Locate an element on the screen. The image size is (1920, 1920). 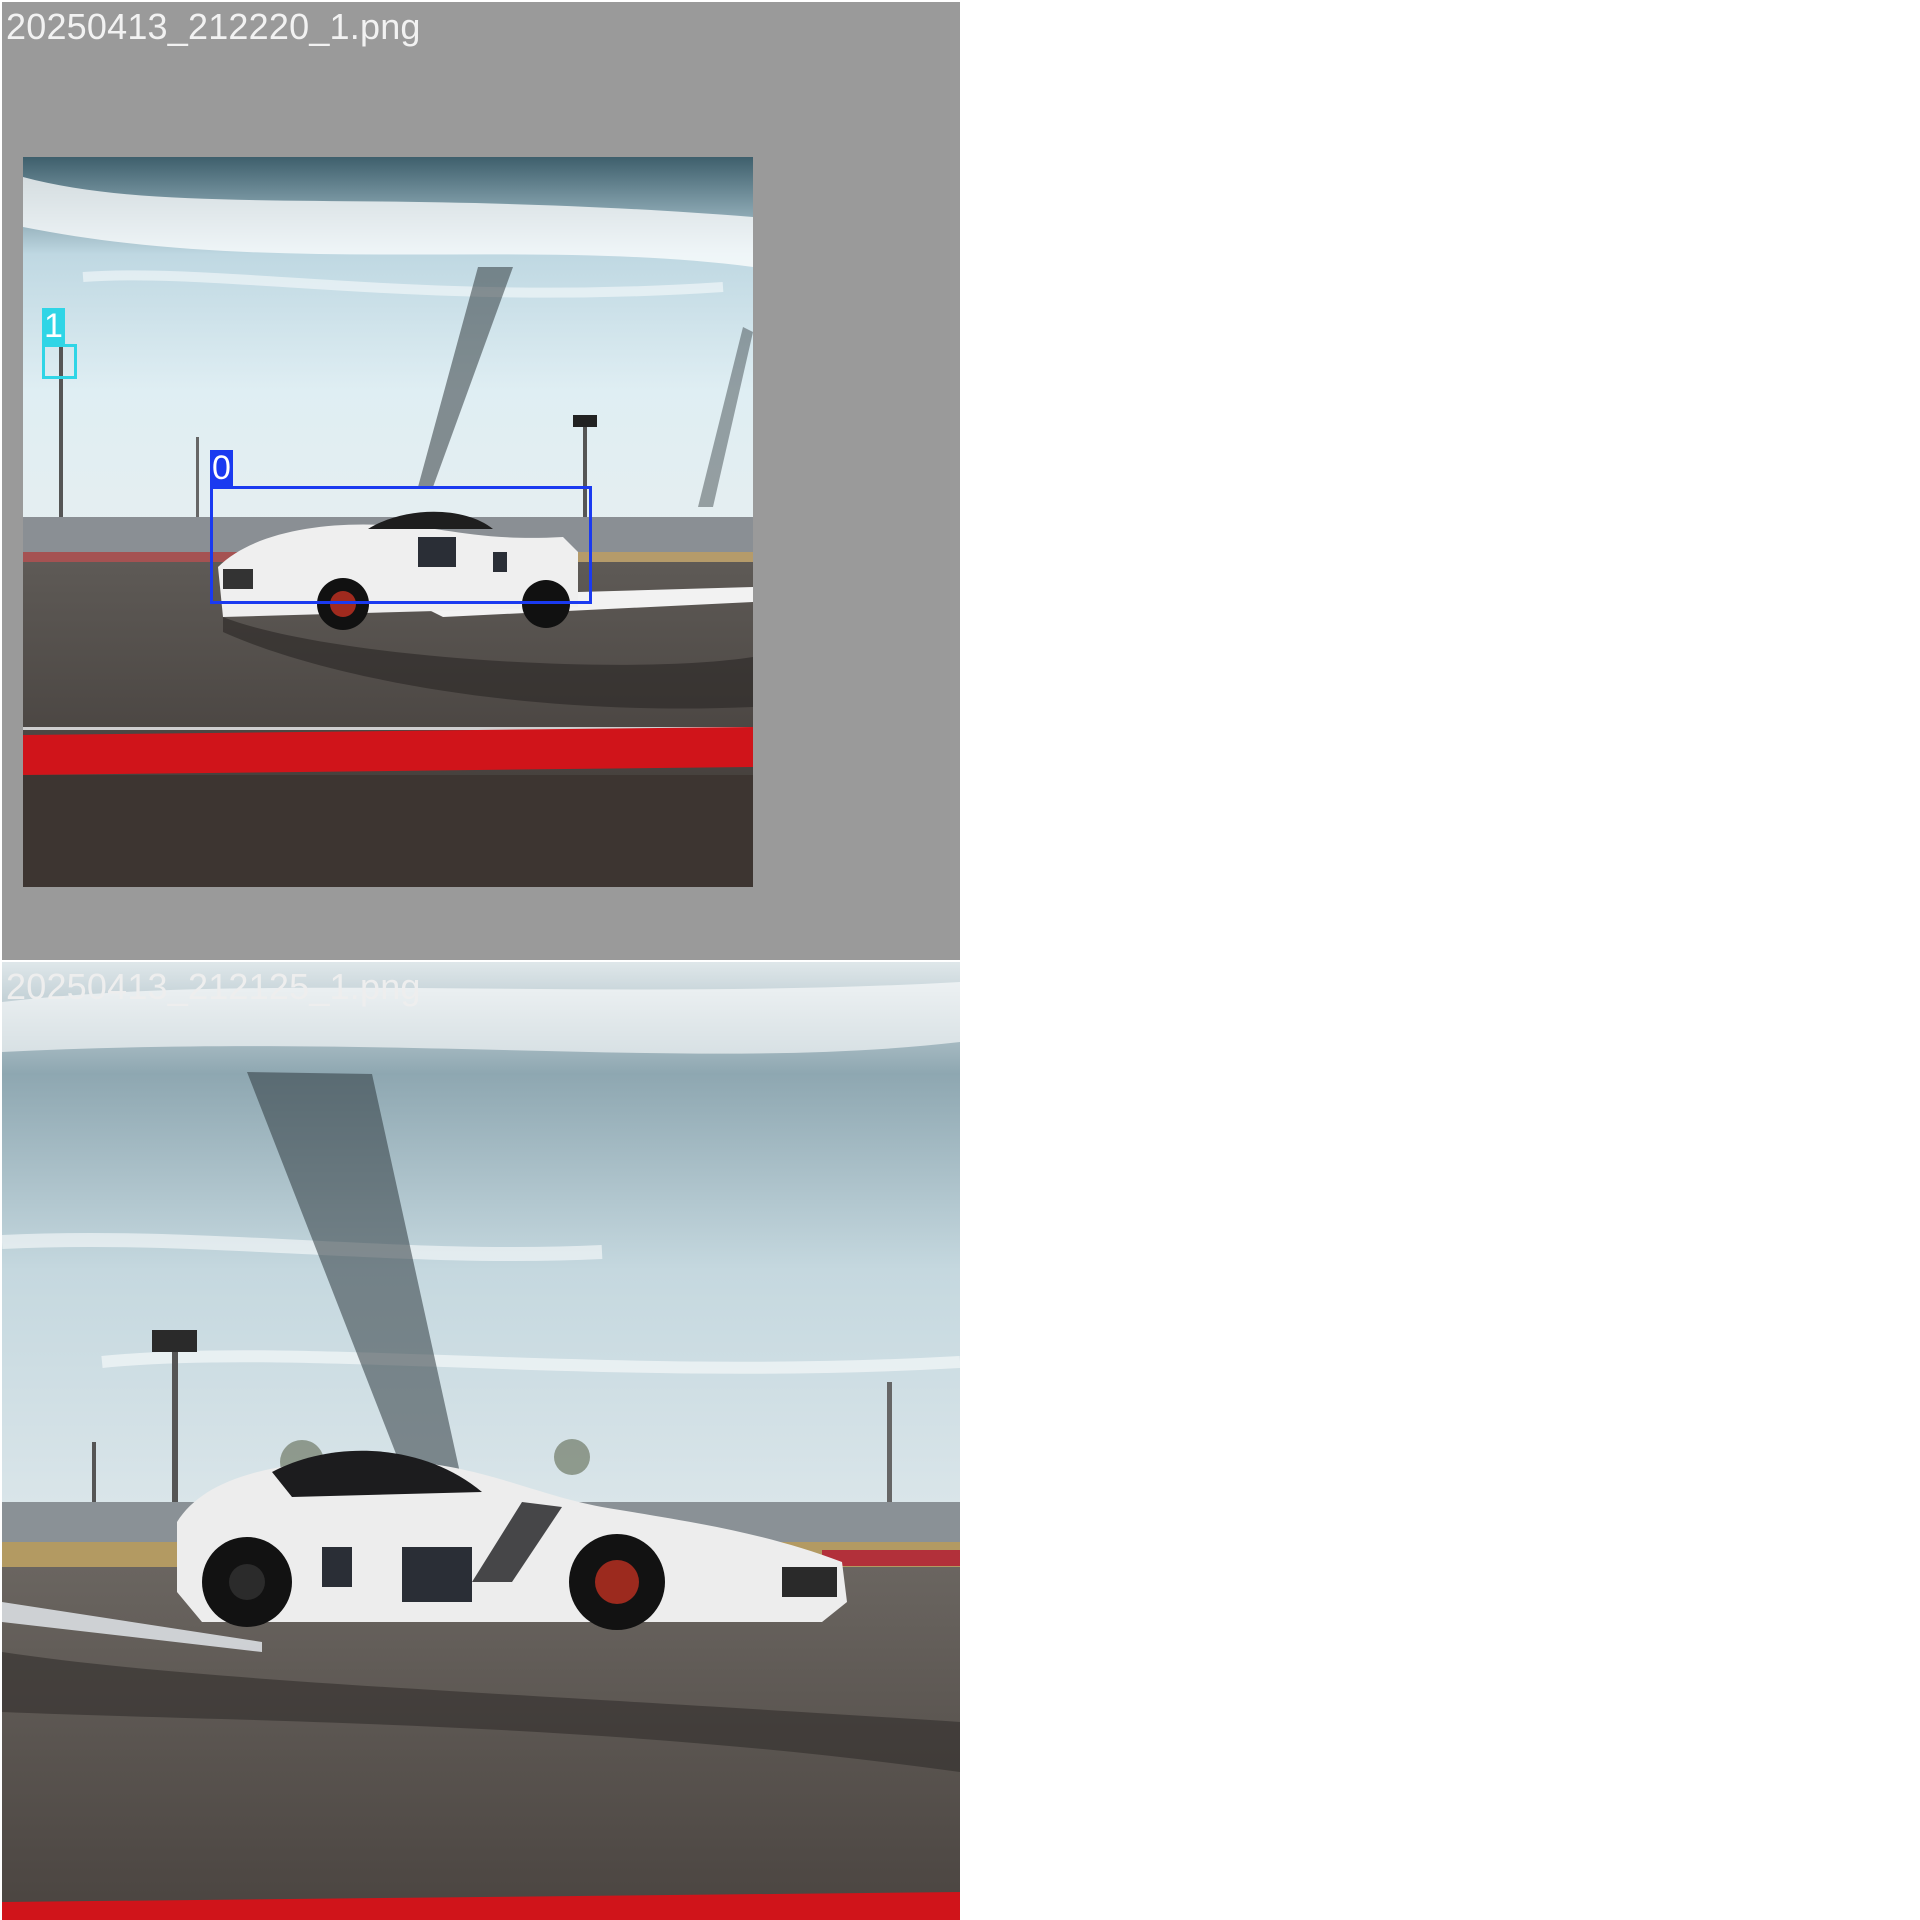
tile-filename: 20250413_212220_1.png is located at coordinates (213, 26).